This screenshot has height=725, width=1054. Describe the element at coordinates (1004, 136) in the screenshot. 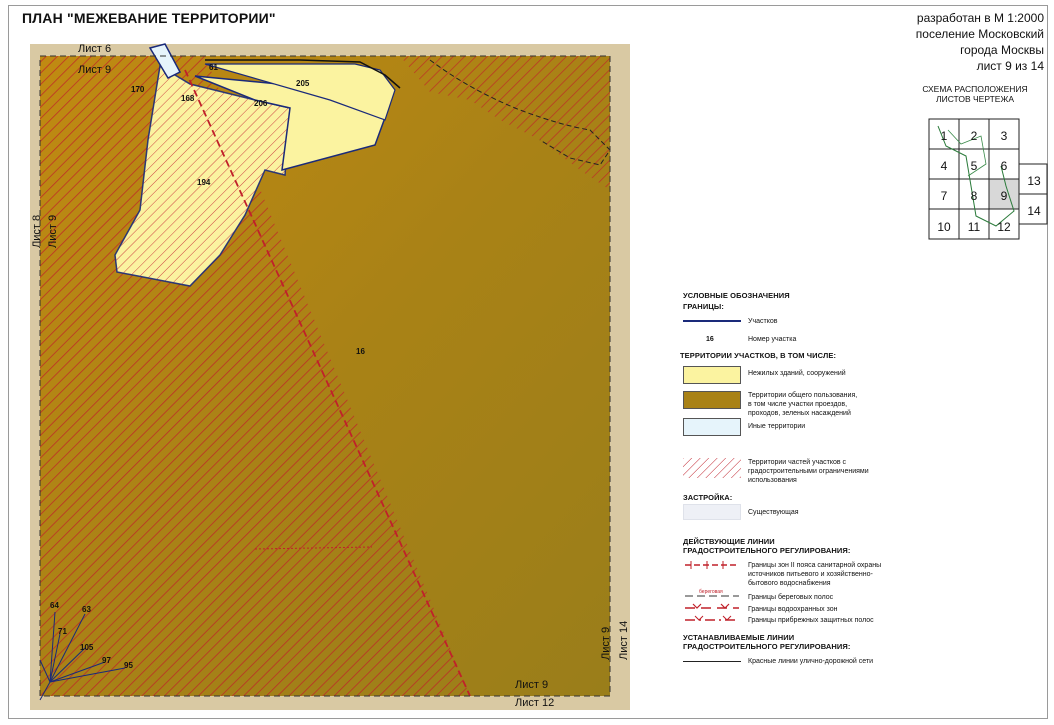

I see `scheme-cell-3: 3` at that location.